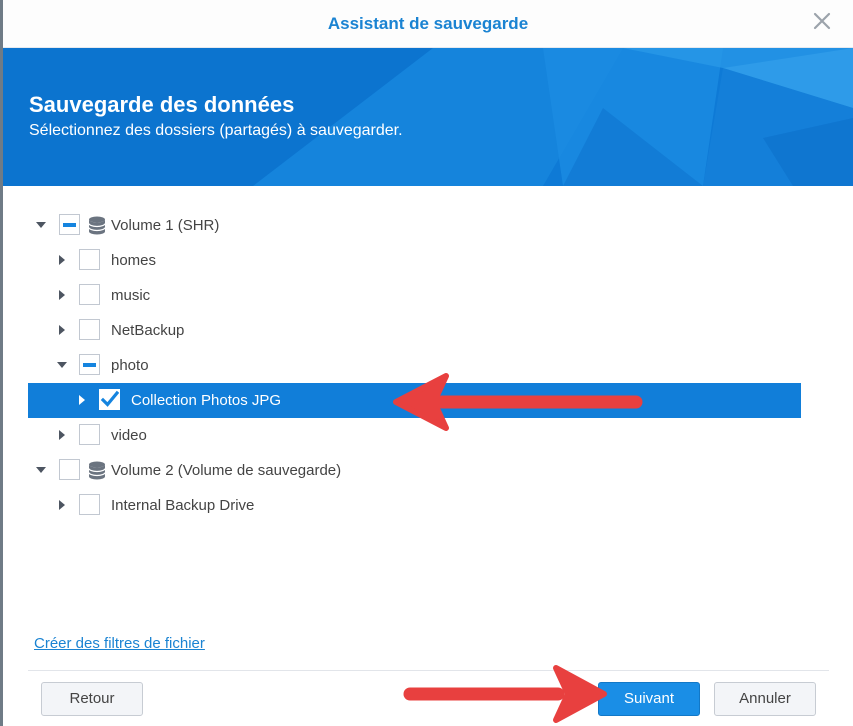  What do you see at coordinates (162, 104) in the screenshot?
I see `banner-heading: Sauvegarde des données` at bounding box center [162, 104].